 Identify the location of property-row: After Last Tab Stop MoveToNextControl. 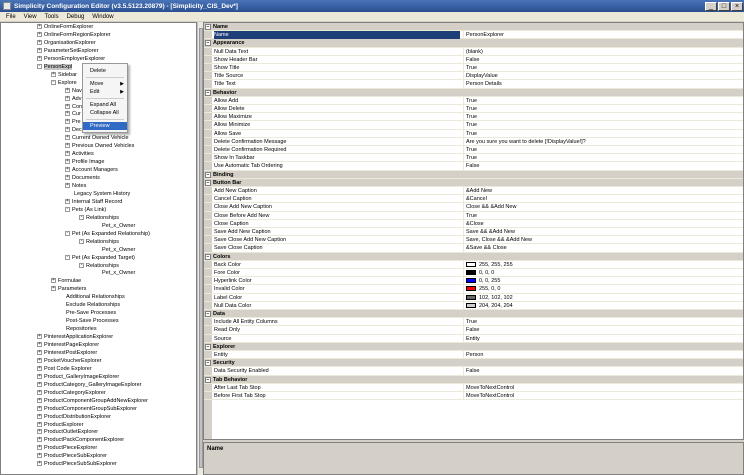
(473, 387).